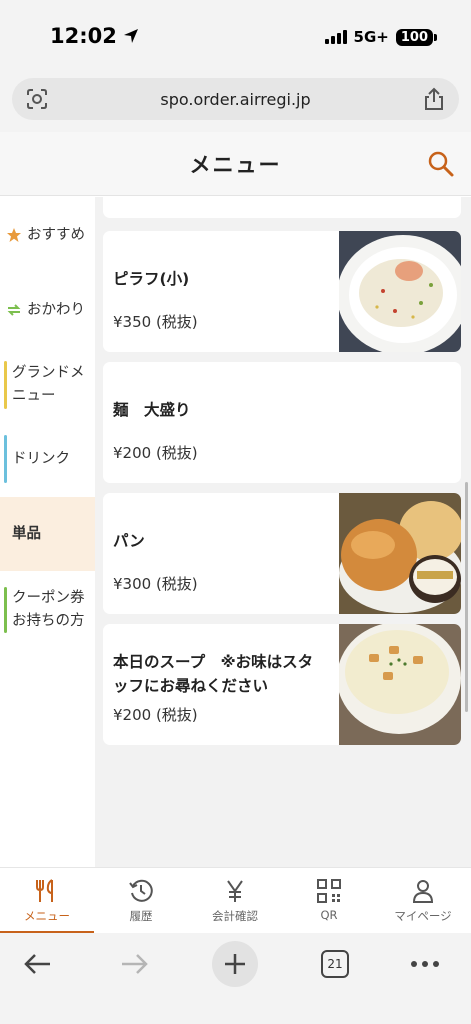 The width and height of the screenshot is (471, 1024). What do you see at coordinates (14, 310) in the screenshot?
I see `refresh-icon` at bounding box center [14, 310].